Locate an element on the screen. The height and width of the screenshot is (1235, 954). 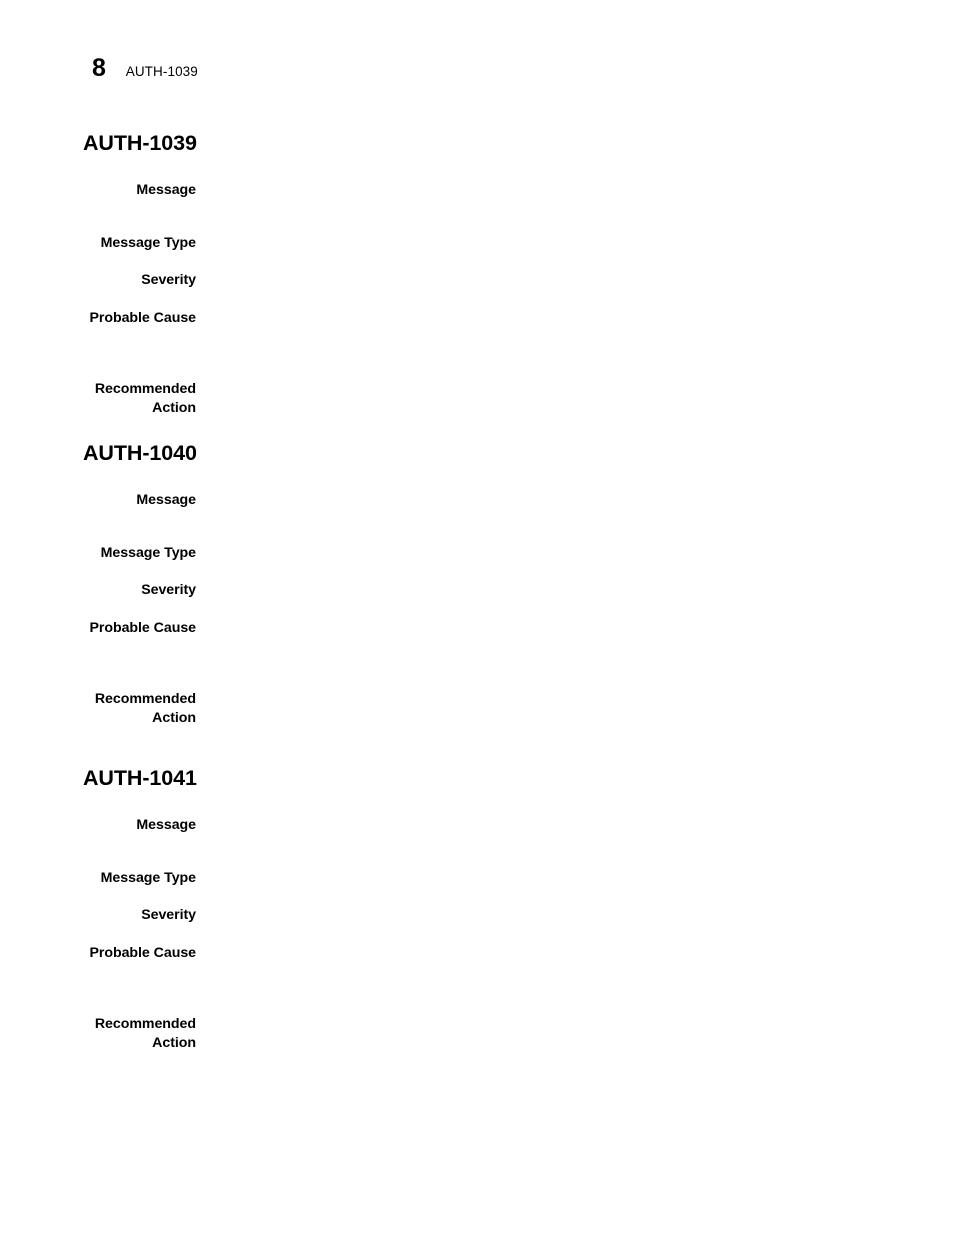
running-header-title: AUTH-1039 is located at coordinates (161, 71).